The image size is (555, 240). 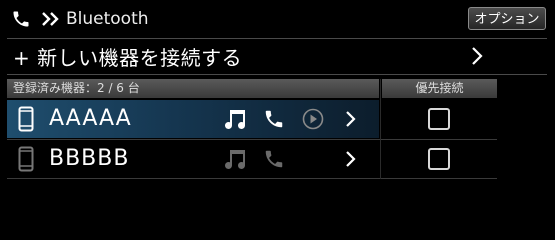 What do you see at coordinates (193, 119) in the screenshot?
I see `device-row-aaaaa: AAAAA` at bounding box center [193, 119].